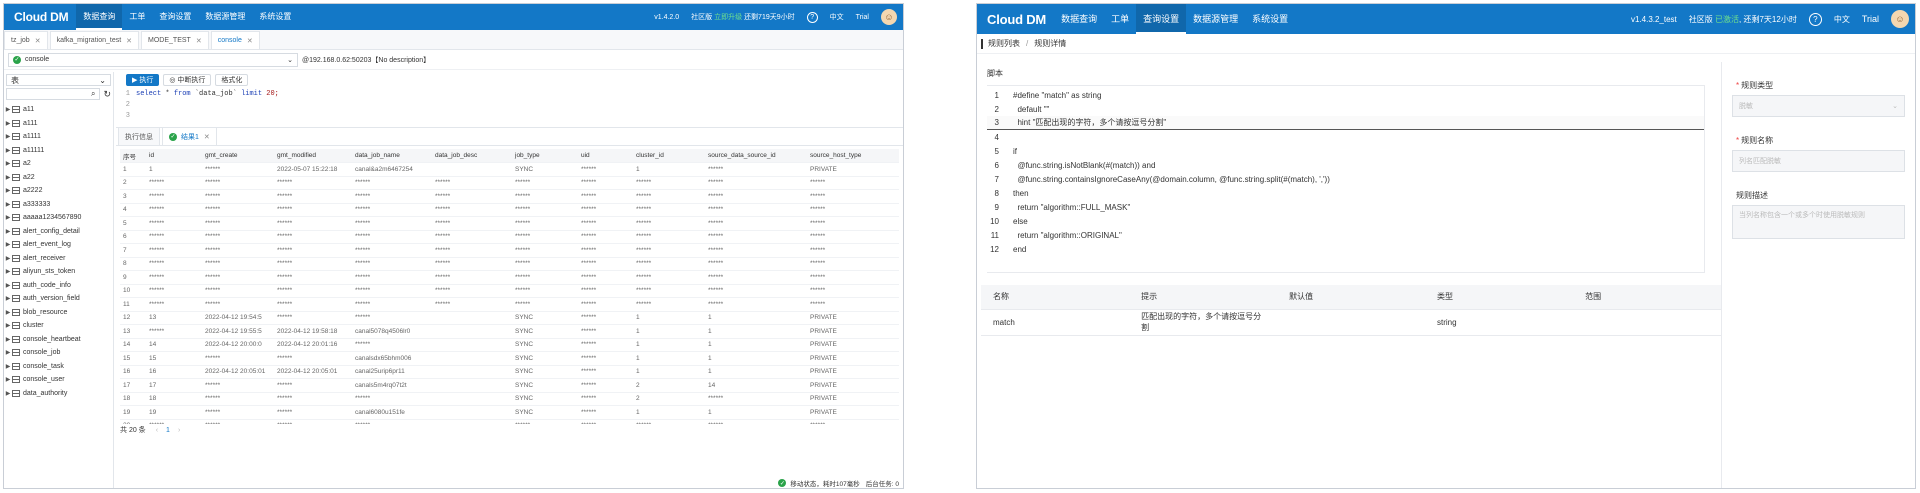  Describe the element at coordinates (392, 372) in the screenshot. I see `table-cell: canal25urip6pr11` at that location.